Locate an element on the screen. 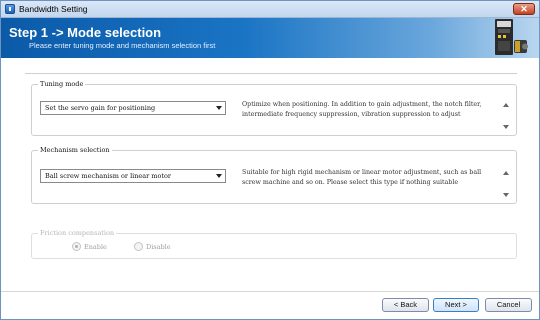 The image size is (540, 320). disable-radio-label: Disable is located at coordinates (158, 246).